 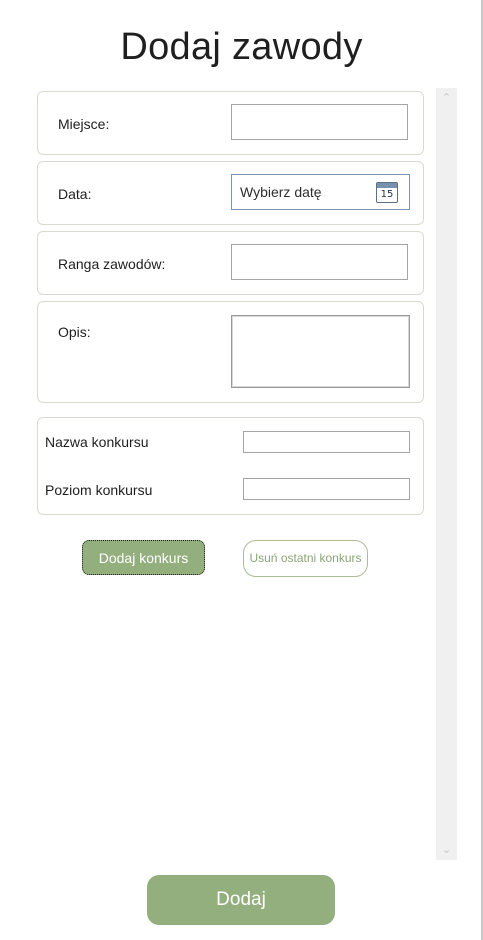 I want to click on competition-name-input, so click(x=326, y=442).